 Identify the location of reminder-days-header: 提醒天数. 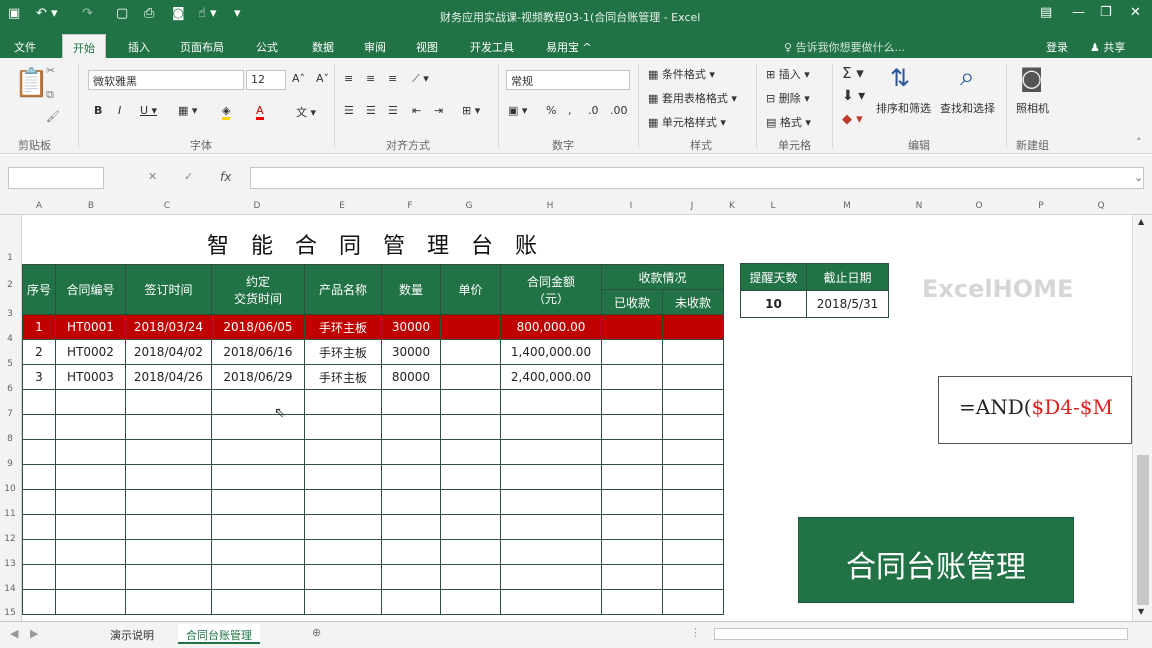
(773, 277).